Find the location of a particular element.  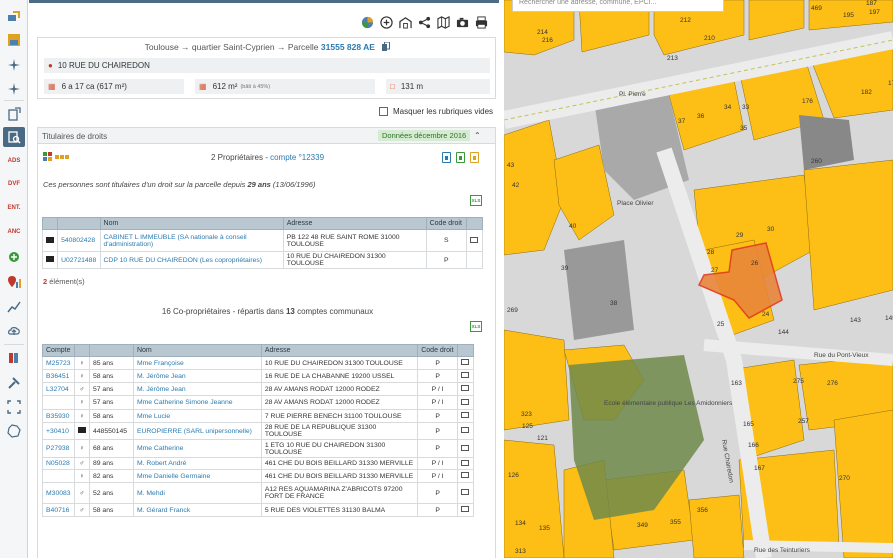

hide-empty-toggle: Masquer les rubriques vides is located at coordinates (436, 111).